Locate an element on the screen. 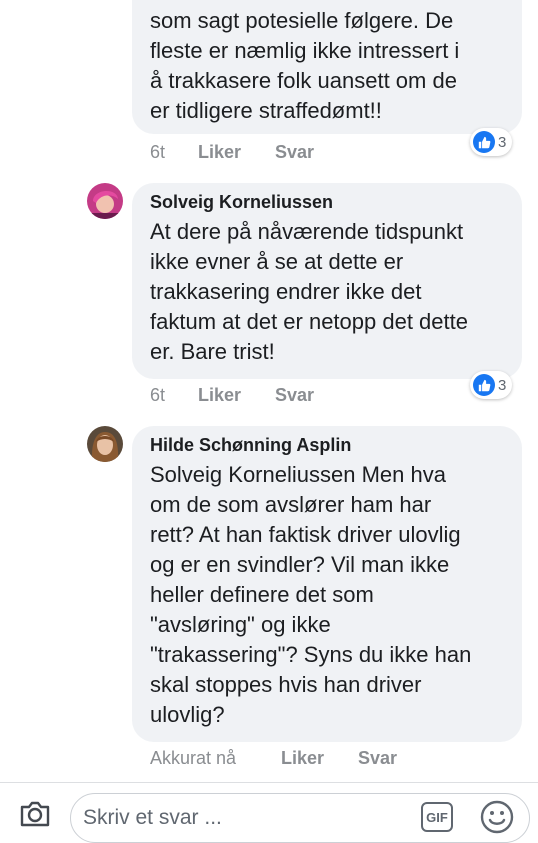 This screenshot has width=538, height=843. comment-text-line: Solveig Korneliussen Men hva is located at coordinates (298, 474).